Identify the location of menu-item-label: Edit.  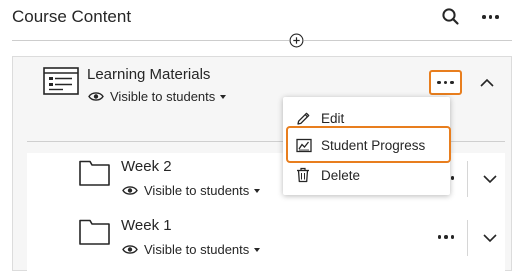
(333, 118).